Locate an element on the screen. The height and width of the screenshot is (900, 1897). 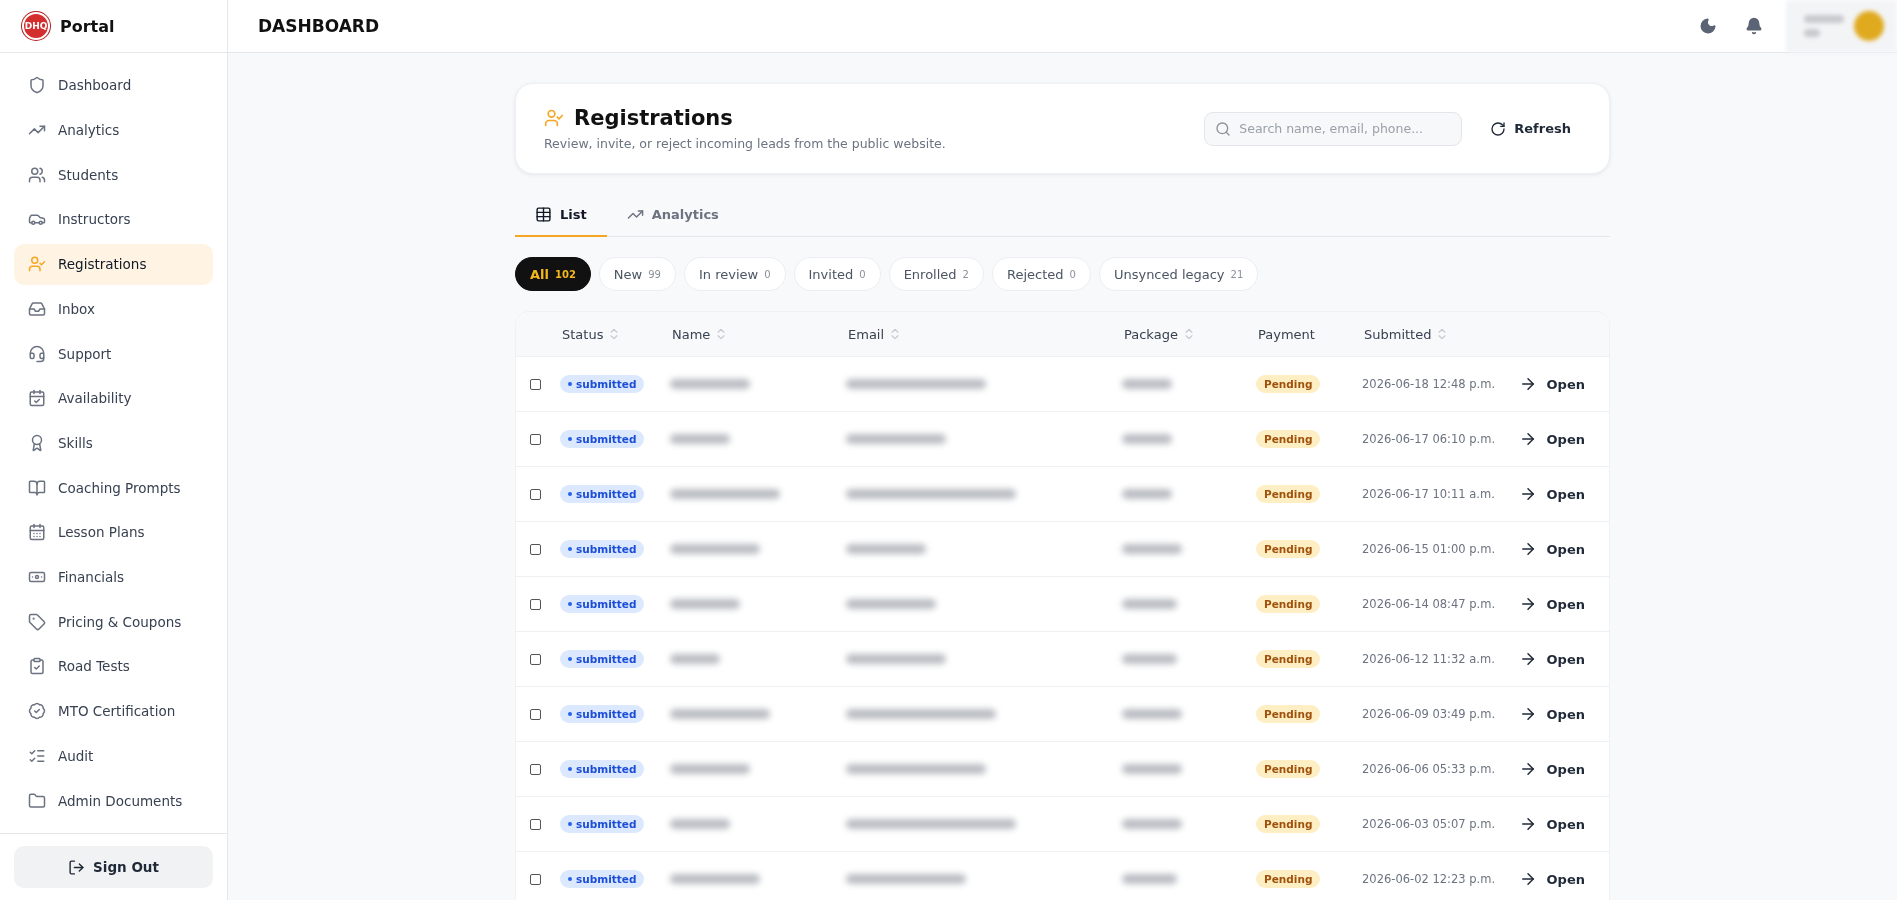
sidebar-item: Support is located at coordinates (113, 353).